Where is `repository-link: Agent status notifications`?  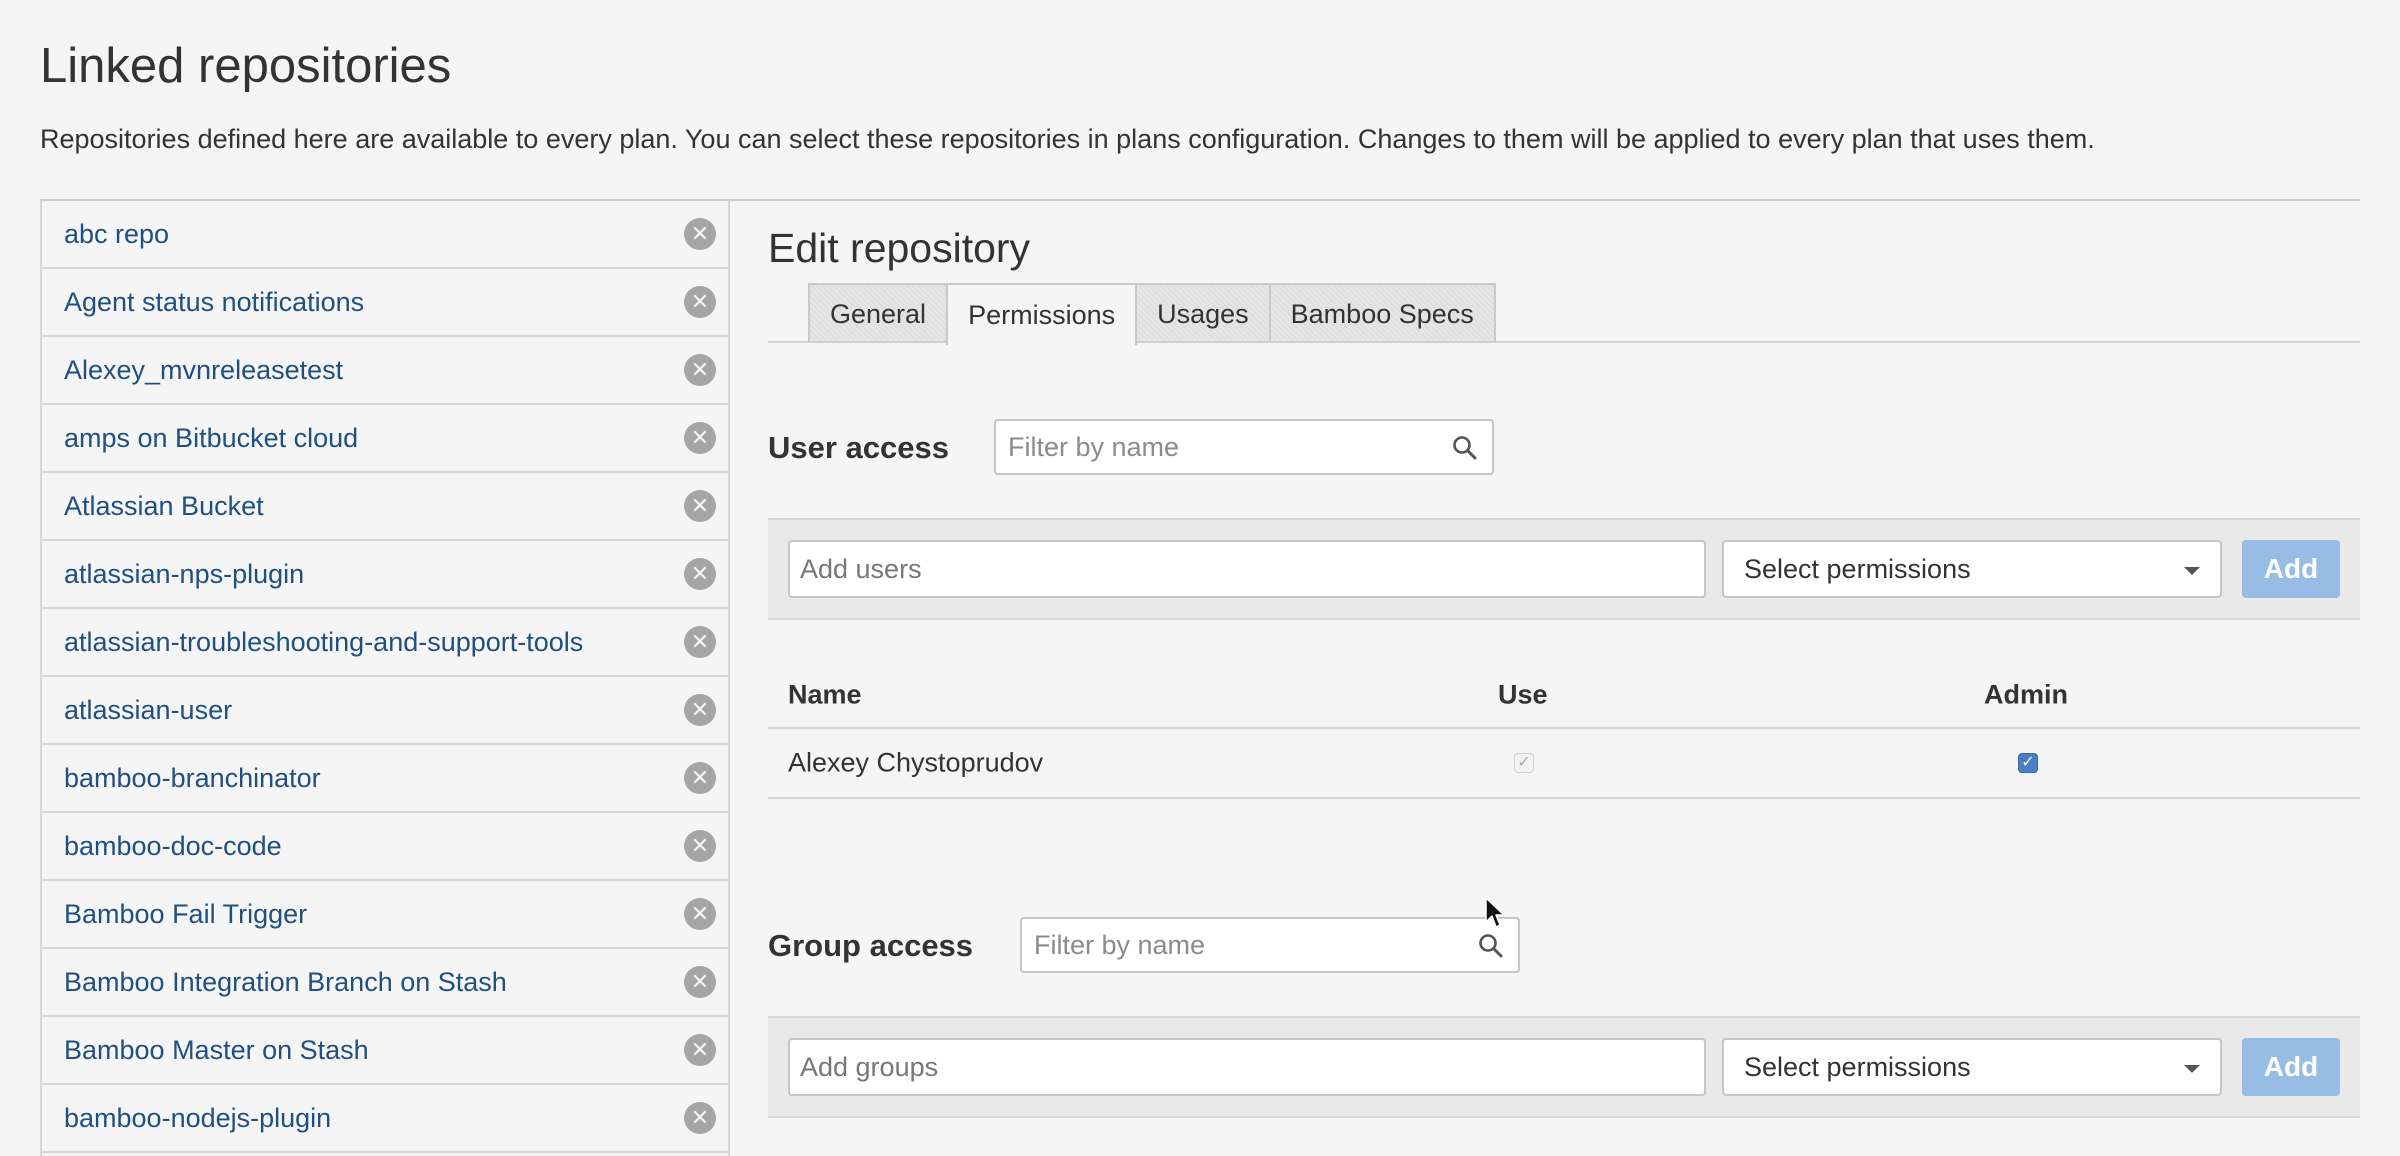
repository-link: Agent status notifications is located at coordinates (214, 302).